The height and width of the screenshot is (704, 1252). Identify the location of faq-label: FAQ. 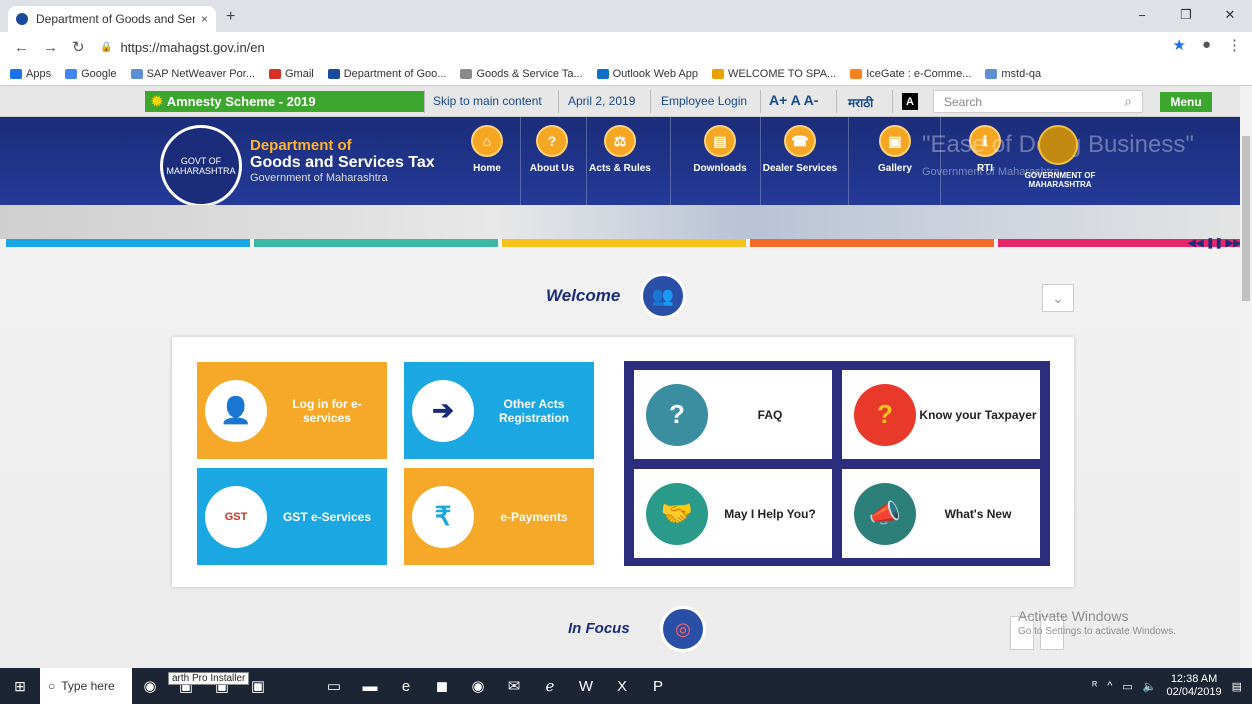
(770, 414).